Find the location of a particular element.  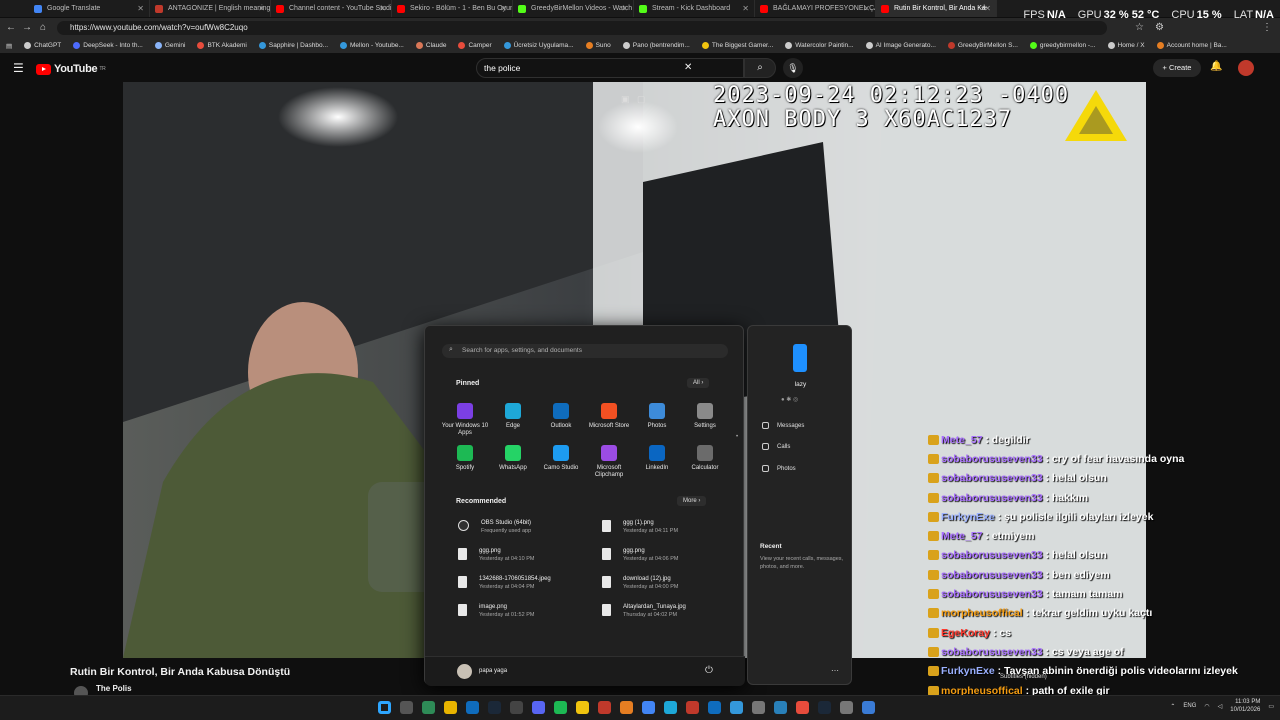

extensions-icon: ⚙ is located at coordinates (1159, 27).